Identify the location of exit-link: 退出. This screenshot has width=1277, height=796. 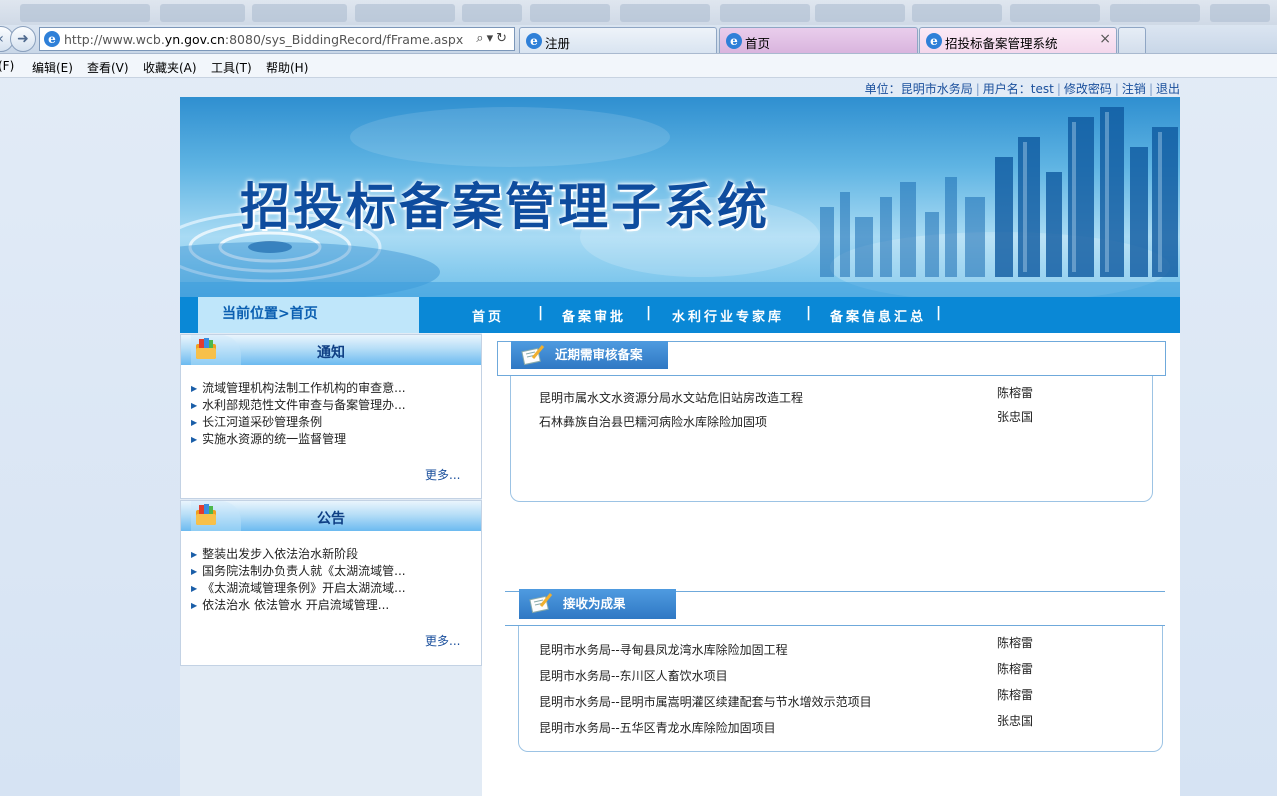
(1168, 89).